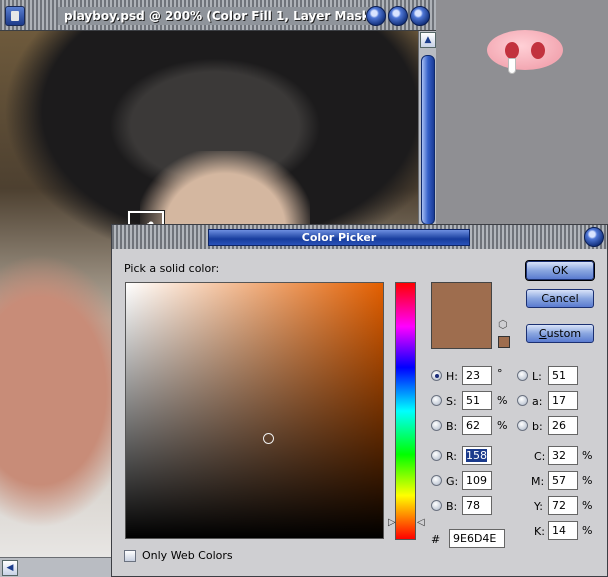 Image resolution: width=608 pixels, height=577 pixels. I want to click on hue-input: 23, so click(477, 375).